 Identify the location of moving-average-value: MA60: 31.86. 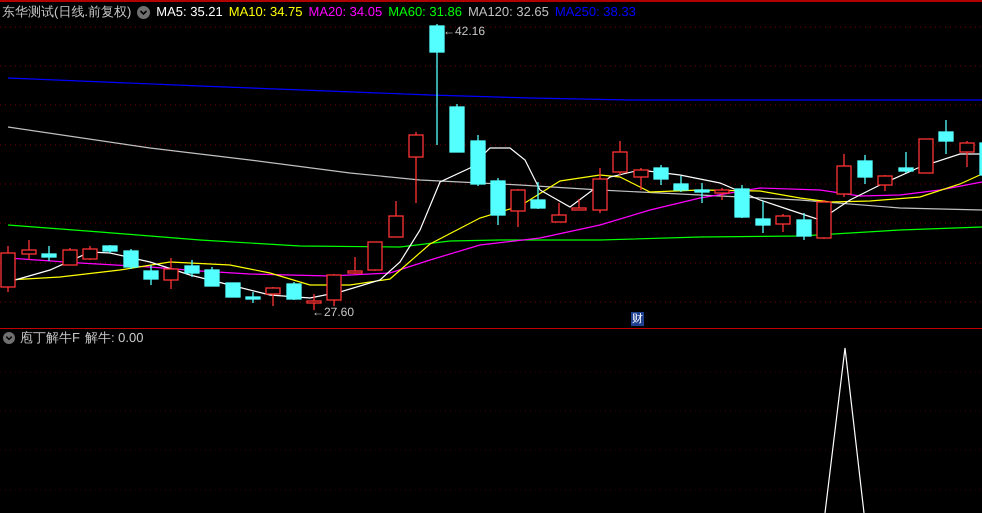
(425, 12).